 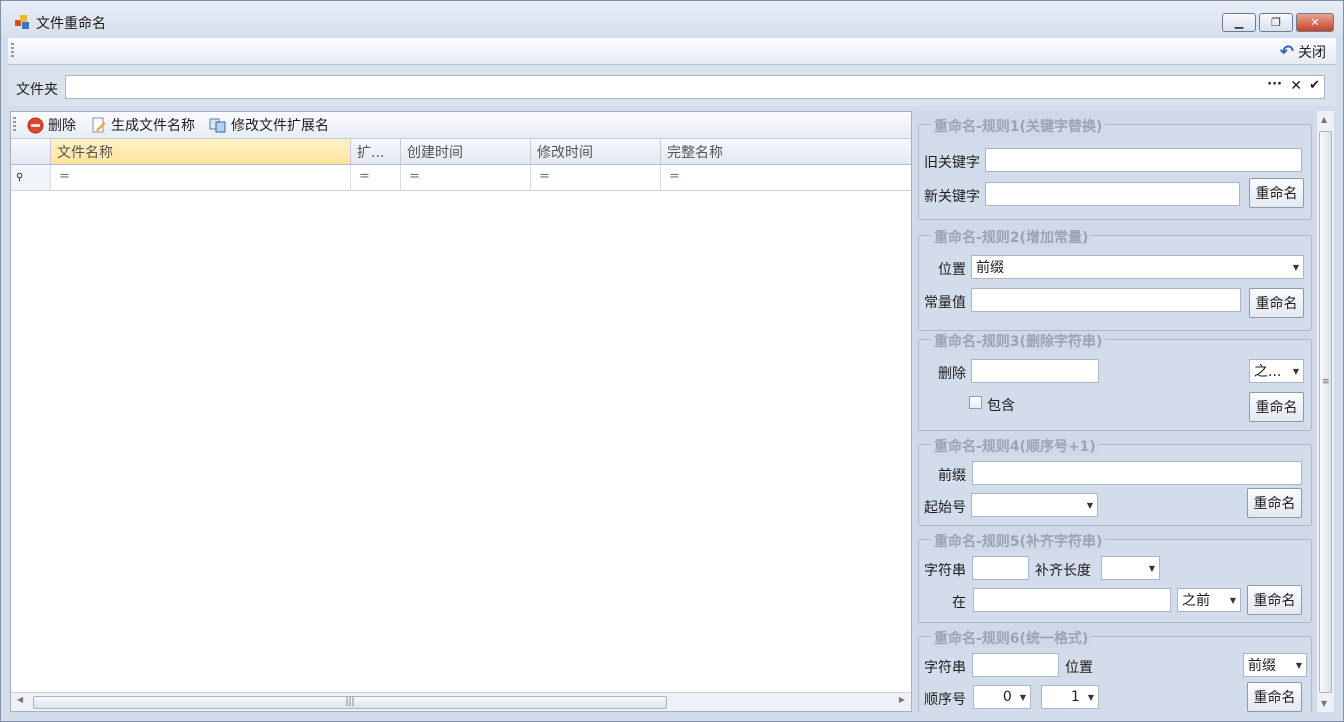 I want to click on window-close-button: ✕, so click(x=1315, y=22).